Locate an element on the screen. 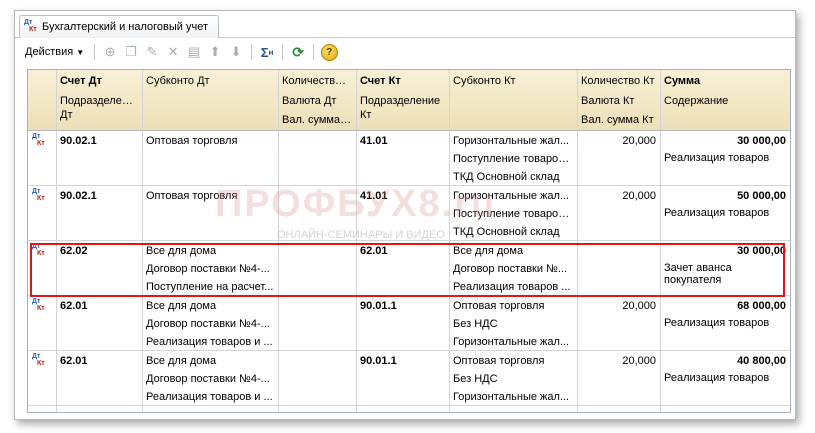  content: Зачет аванса покупателя is located at coordinates (725, 276).